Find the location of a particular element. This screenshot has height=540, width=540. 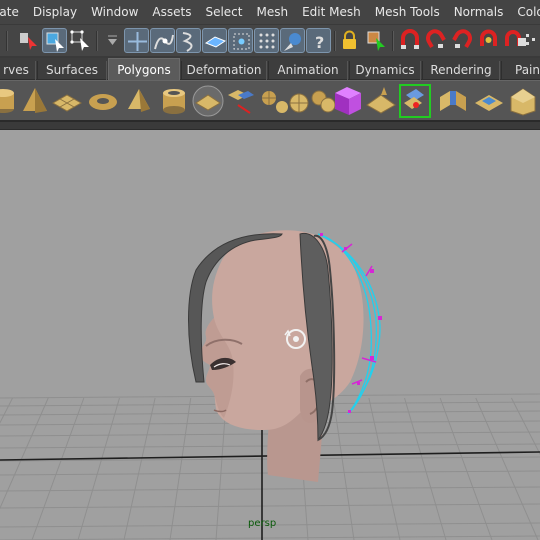

snap-together-icon is located at coordinates (531, 40).